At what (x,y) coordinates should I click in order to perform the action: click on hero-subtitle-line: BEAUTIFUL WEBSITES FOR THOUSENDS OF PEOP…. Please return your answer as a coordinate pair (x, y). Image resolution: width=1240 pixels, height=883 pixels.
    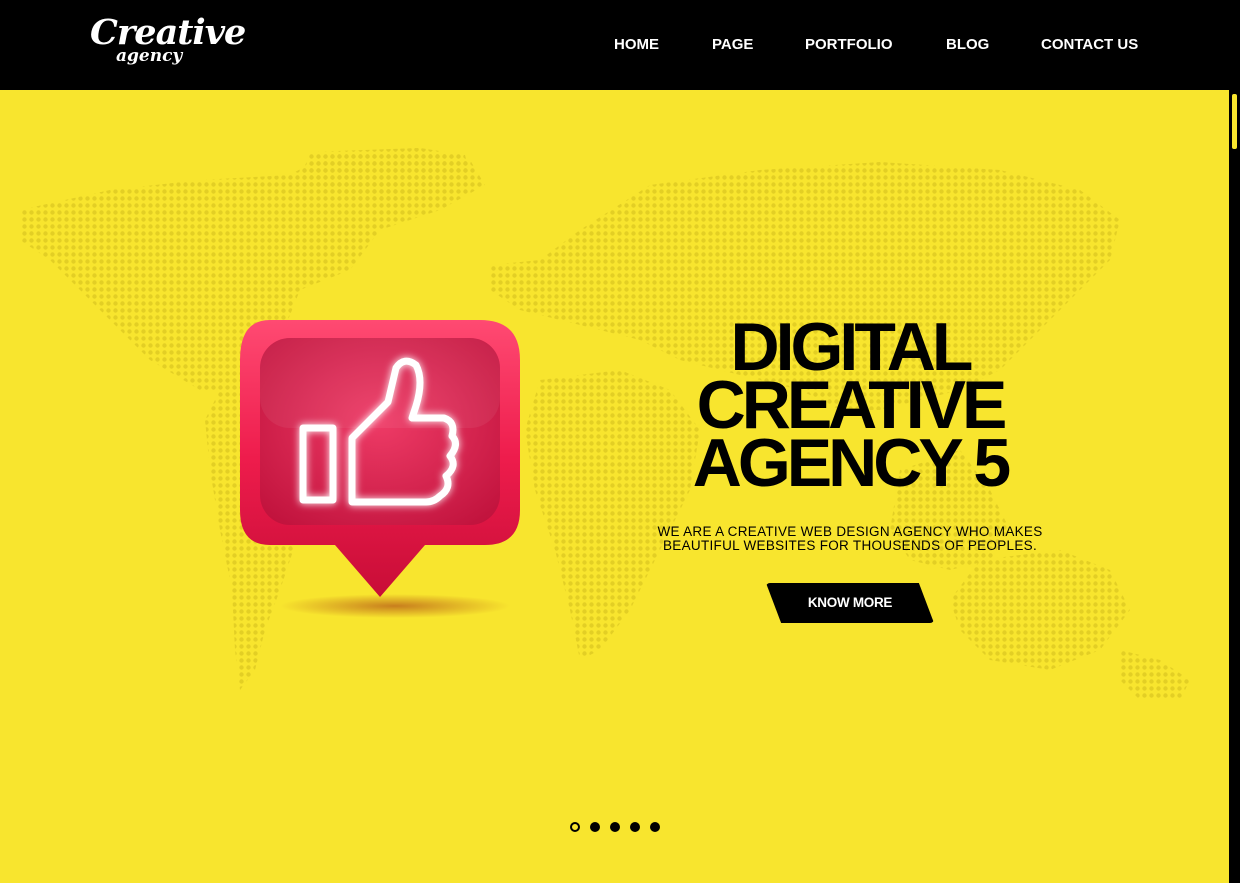
    Looking at the image, I should click on (849, 545).